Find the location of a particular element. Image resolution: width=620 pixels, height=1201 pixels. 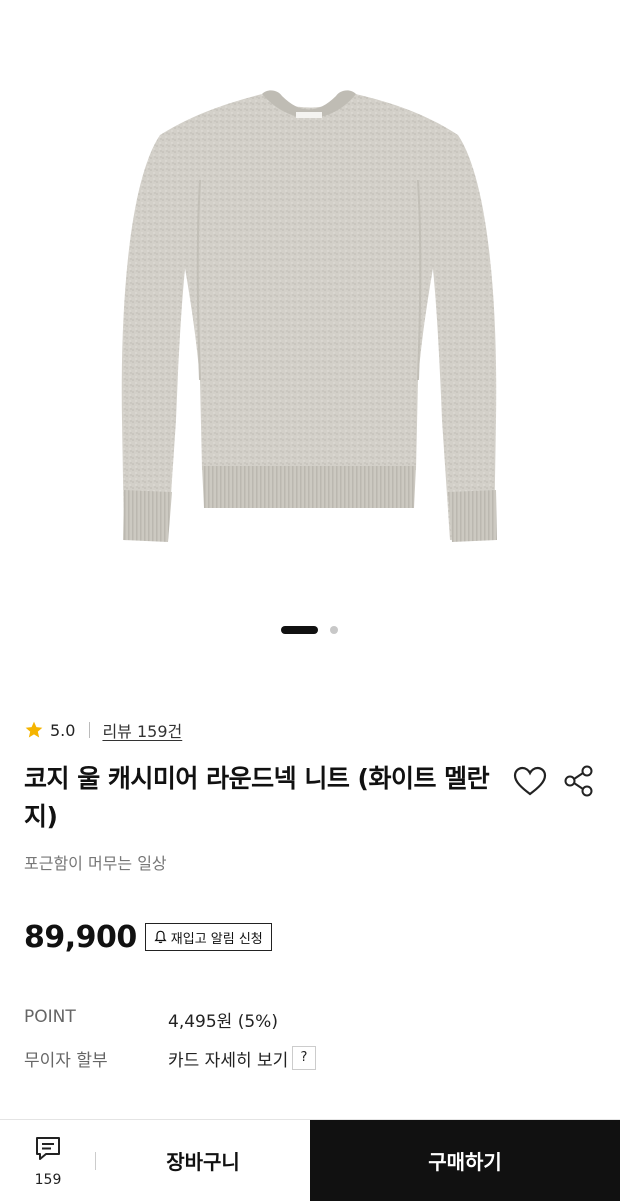

price: 89,900 is located at coordinates (80, 937).